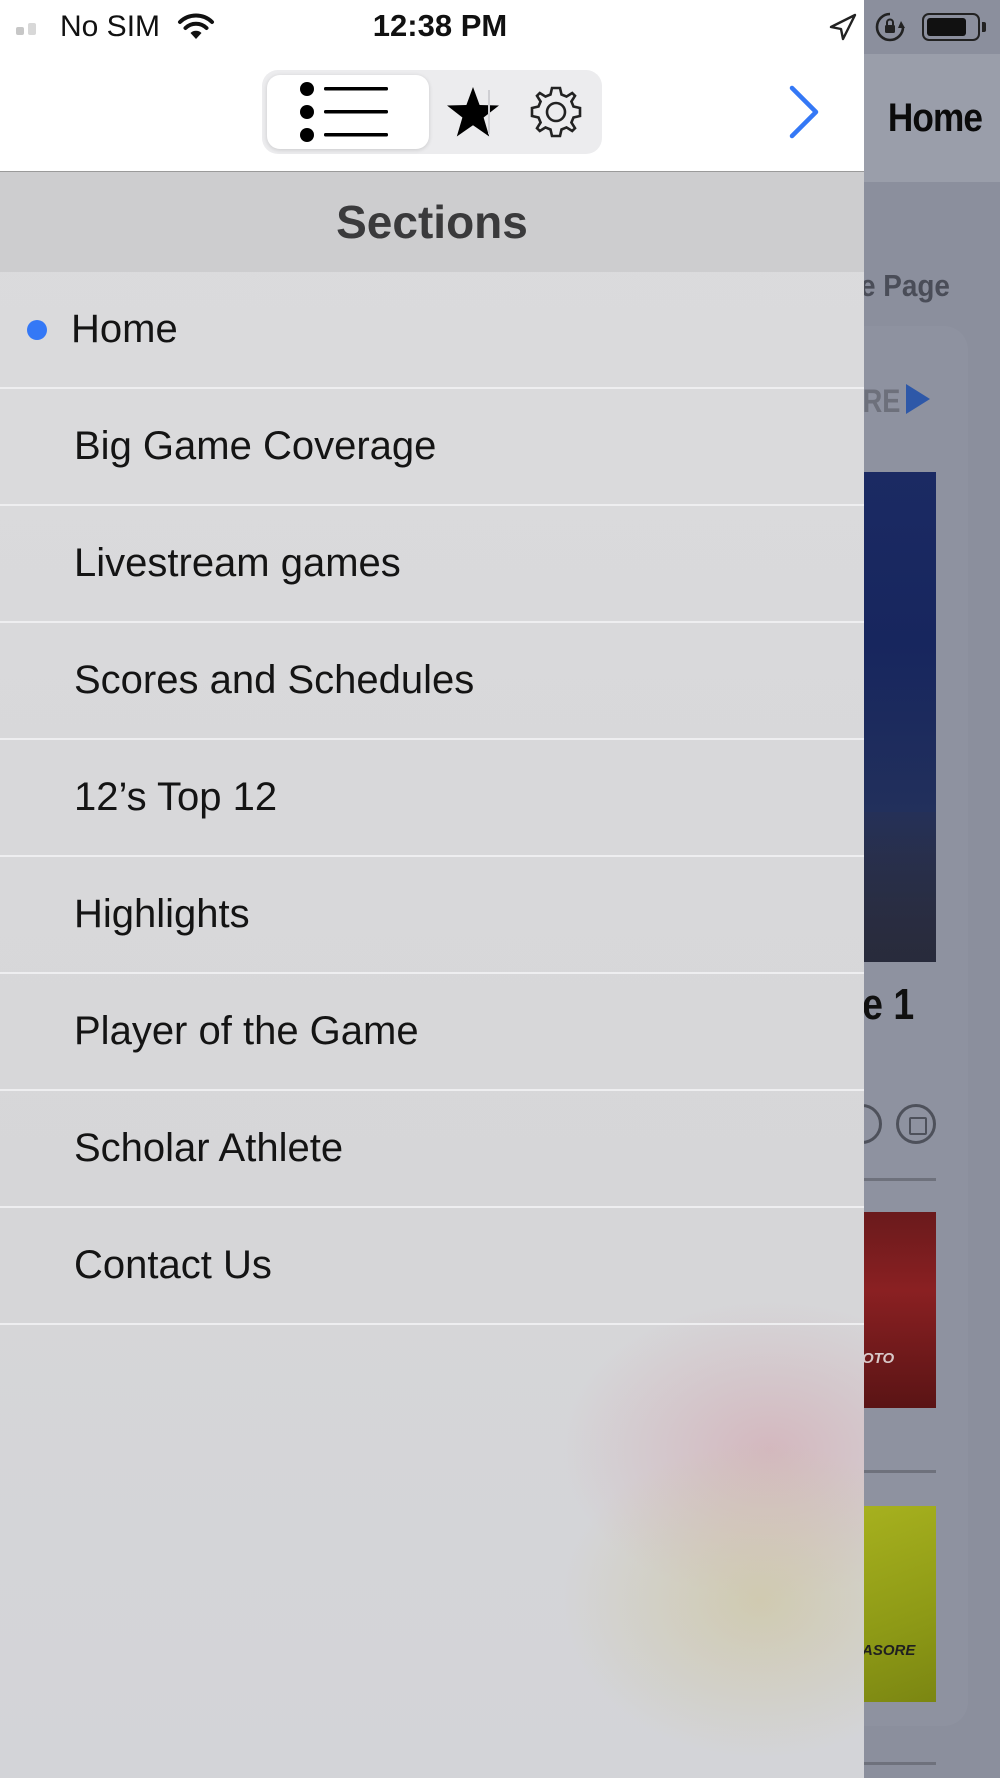 The width and height of the screenshot is (1000, 1778). I want to click on background-headline: e 1, so click(888, 1004).